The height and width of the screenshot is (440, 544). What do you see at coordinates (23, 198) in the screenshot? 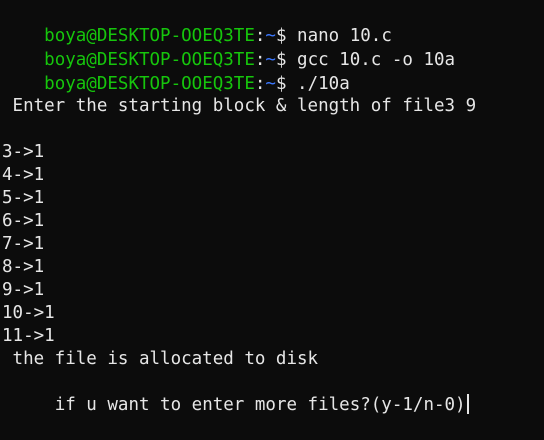
I see `allocation-line: 5->1` at bounding box center [23, 198].